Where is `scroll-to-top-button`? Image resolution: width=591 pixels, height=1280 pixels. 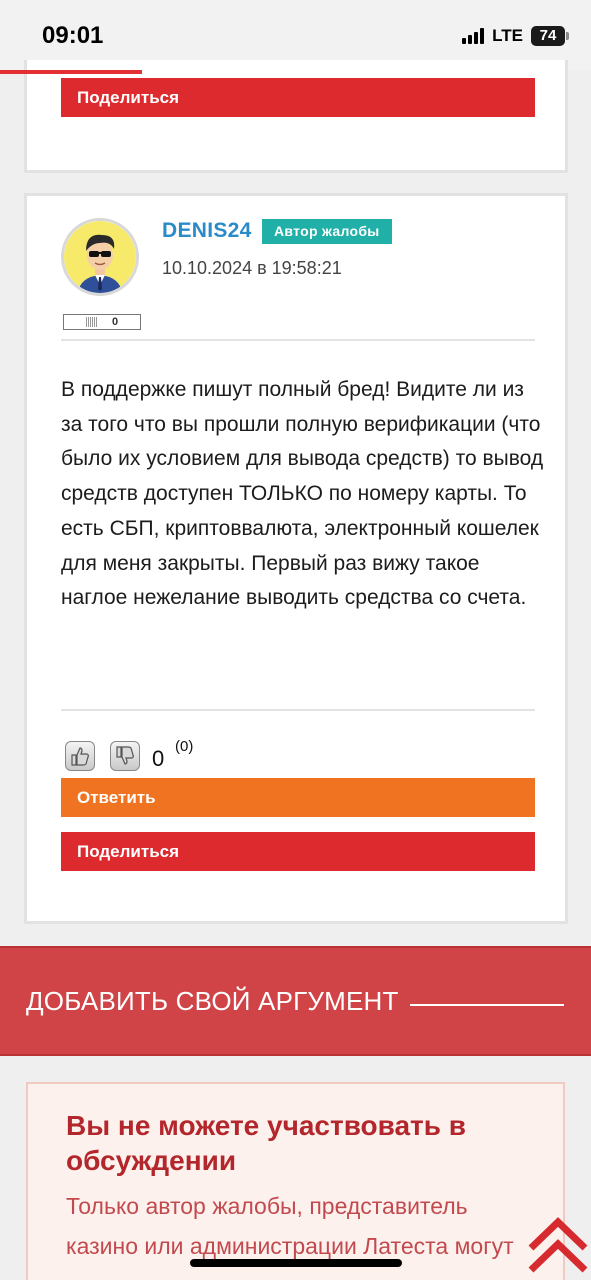
scroll-to-top-button is located at coordinates (558, 1244).